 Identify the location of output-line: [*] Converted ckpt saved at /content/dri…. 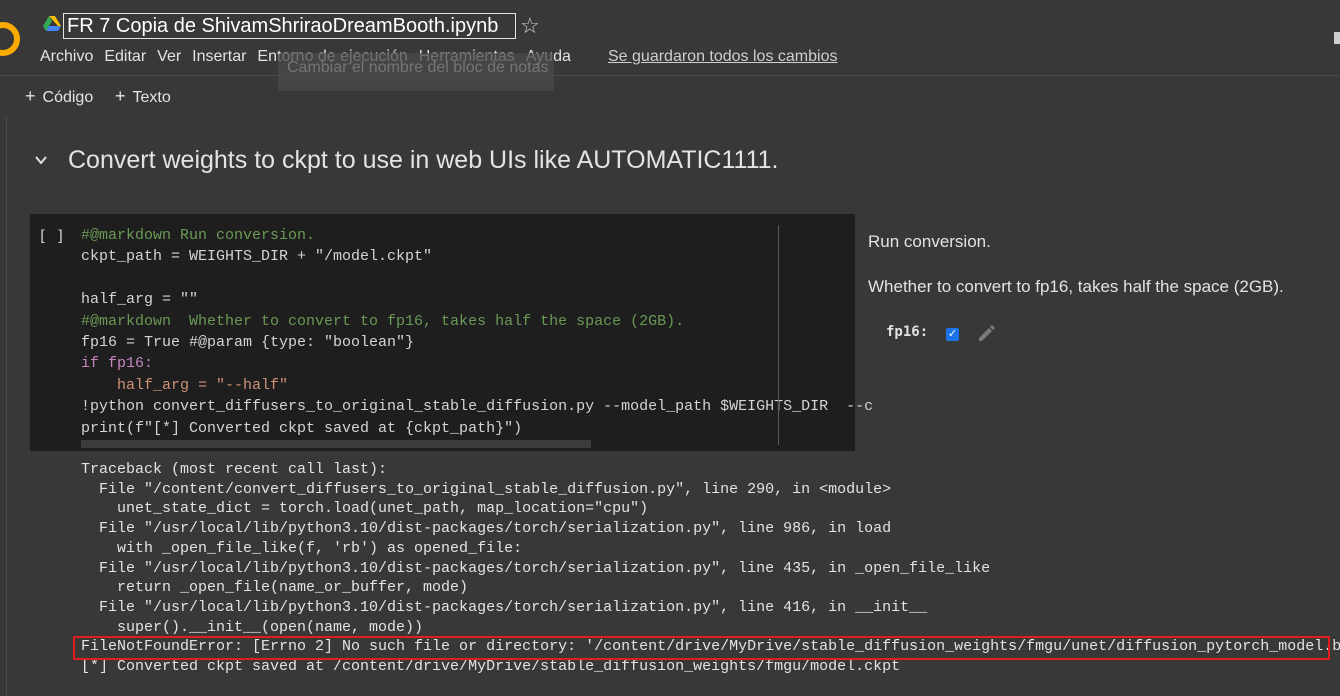
(491, 667).